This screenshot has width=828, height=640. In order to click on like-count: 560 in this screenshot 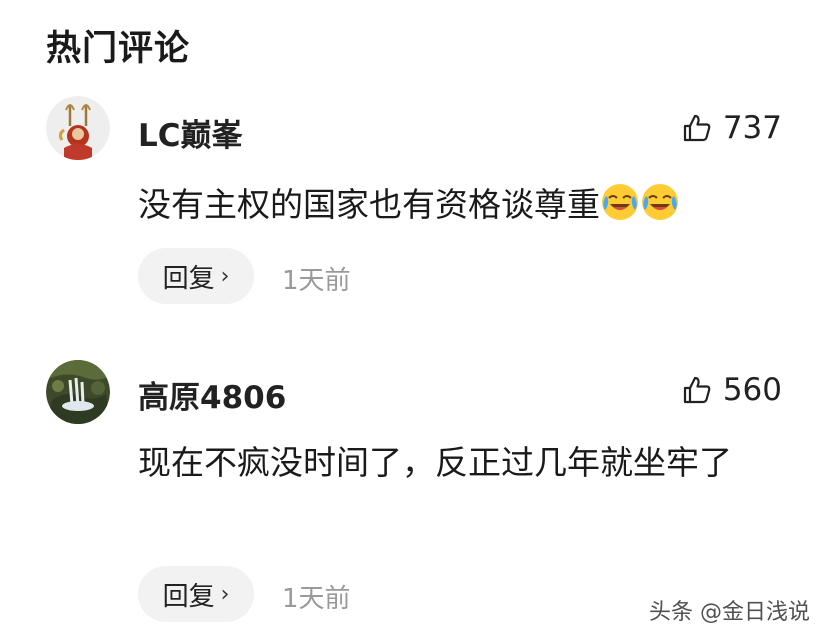, I will do `click(752, 390)`.